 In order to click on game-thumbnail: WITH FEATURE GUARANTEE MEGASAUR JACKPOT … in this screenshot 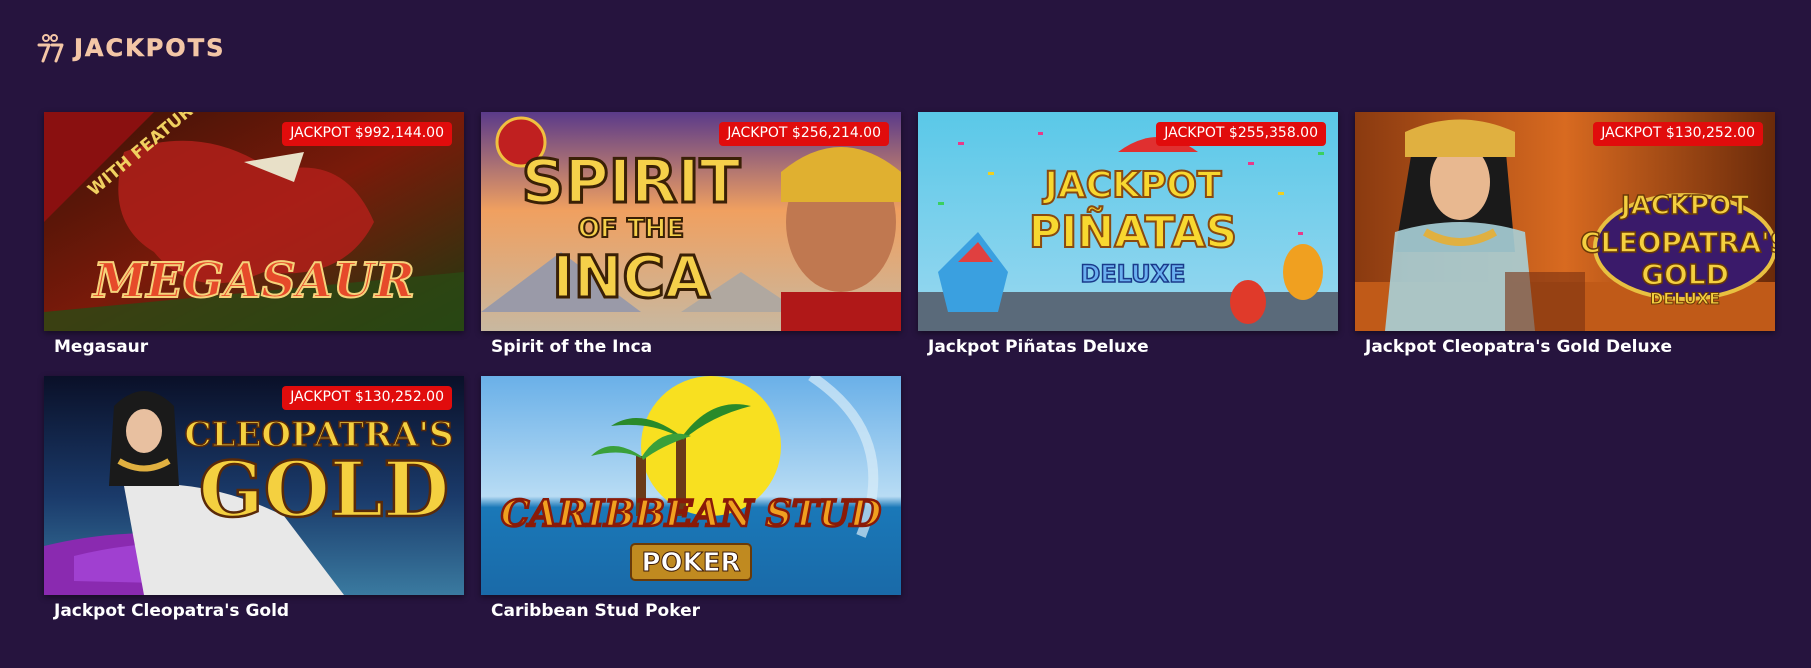, I will do `click(254, 221)`.